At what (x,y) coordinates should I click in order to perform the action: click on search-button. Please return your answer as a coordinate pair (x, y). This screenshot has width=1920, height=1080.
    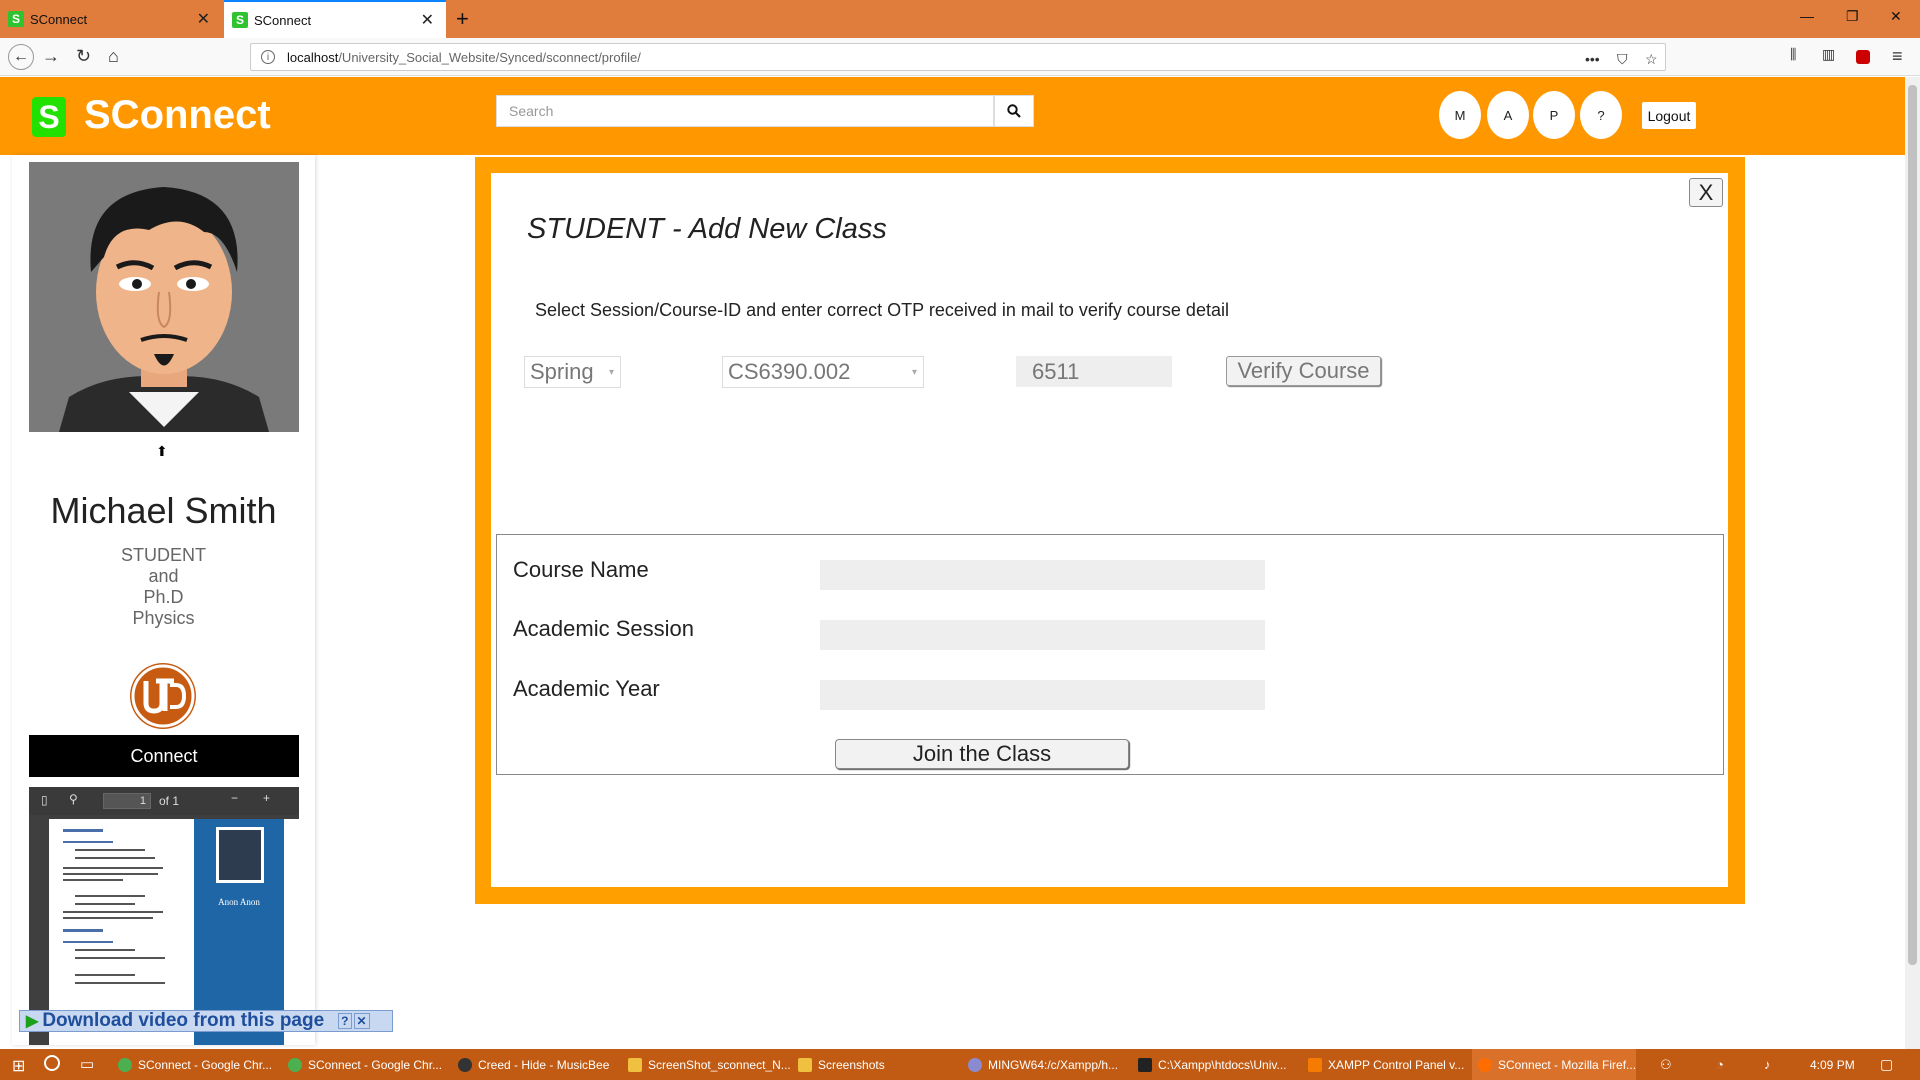
    Looking at the image, I should click on (1014, 111).